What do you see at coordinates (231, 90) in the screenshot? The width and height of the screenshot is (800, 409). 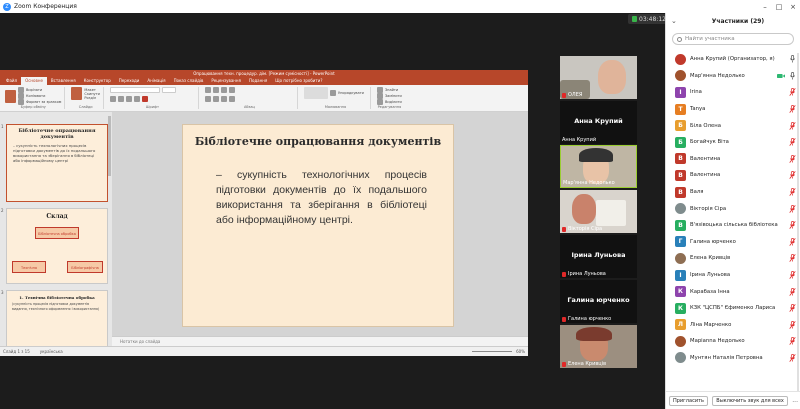 I see `line-spacing-icon` at bounding box center [231, 90].